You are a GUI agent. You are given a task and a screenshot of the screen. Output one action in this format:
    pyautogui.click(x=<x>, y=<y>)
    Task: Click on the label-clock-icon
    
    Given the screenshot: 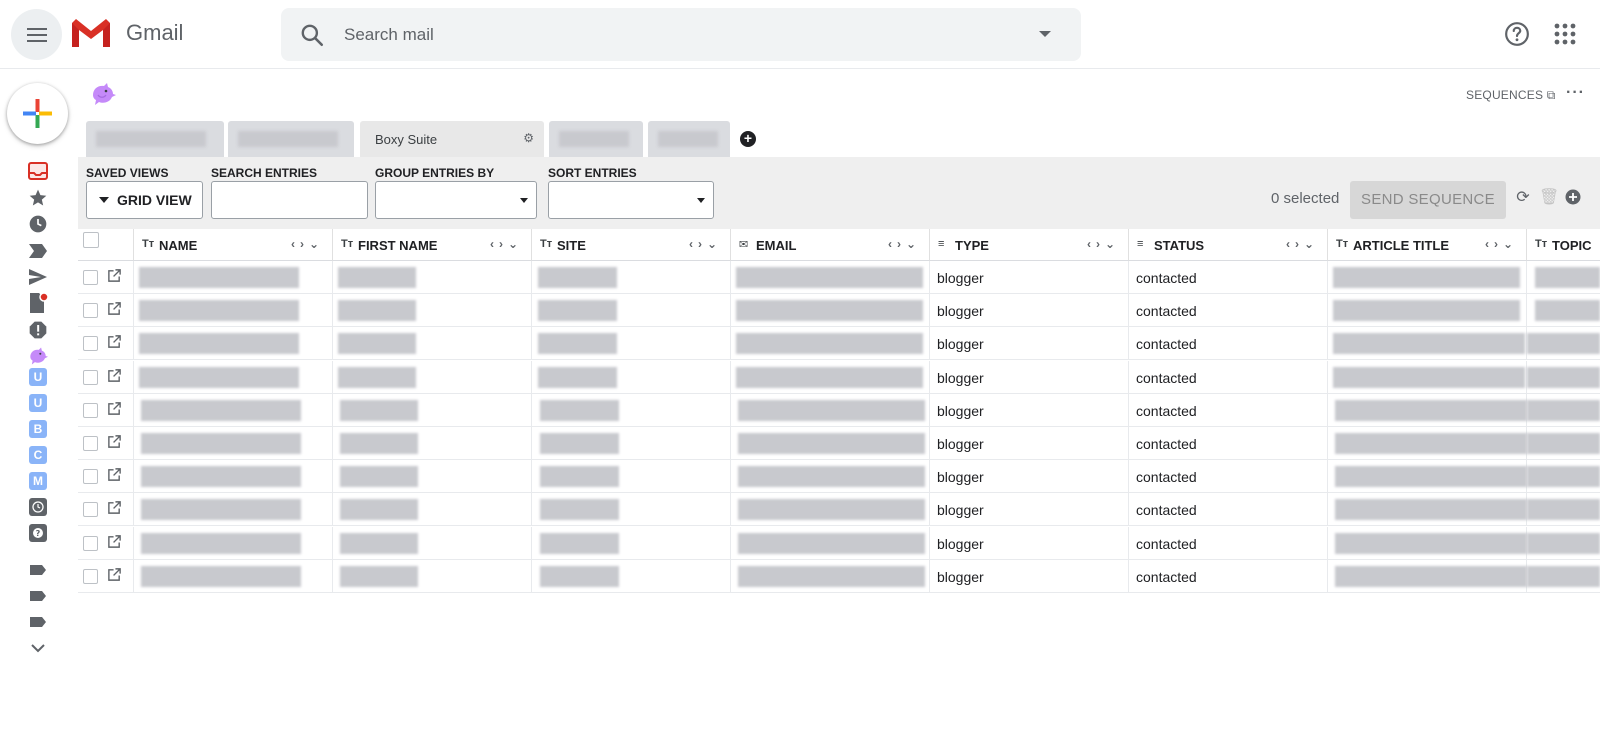 What is the action you would take?
    pyautogui.click(x=38, y=507)
    